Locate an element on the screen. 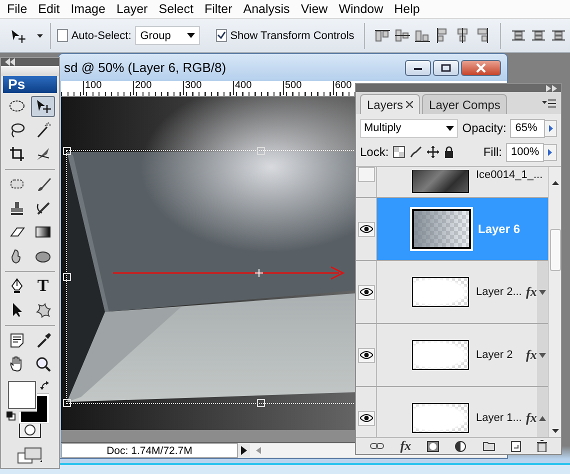 The width and height of the screenshot is (570, 474). layer-name: Layer 2 is located at coordinates (495, 355).